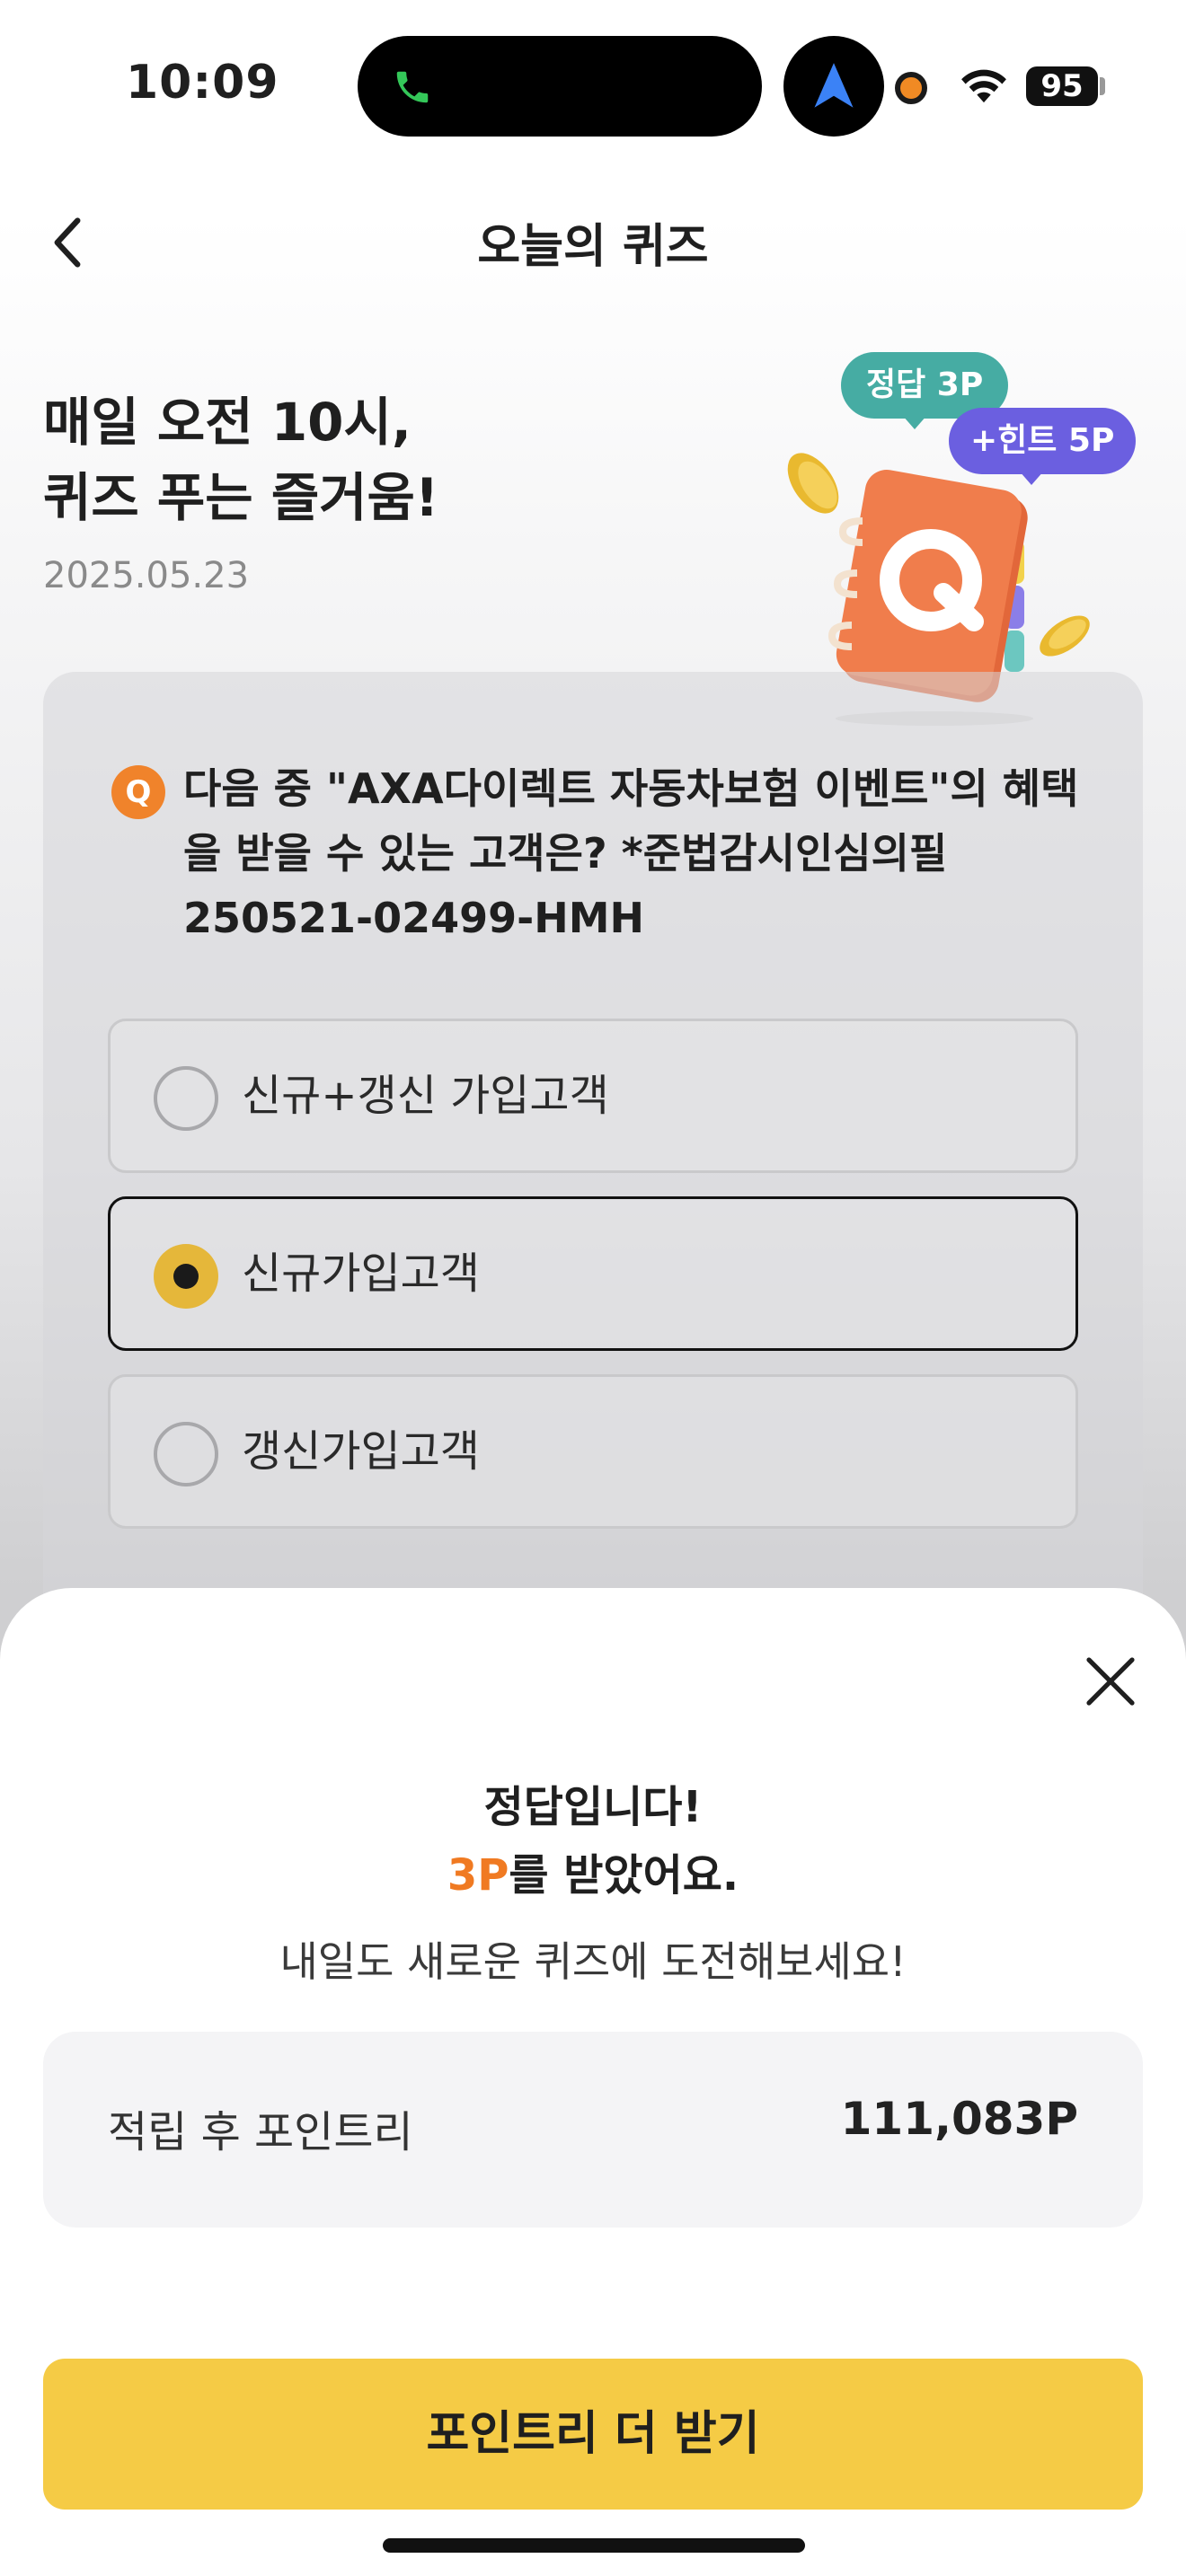  What do you see at coordinates (202, 83) in the screenshot?
I see `status-time: 10:09` at bounding box center [202, 83].